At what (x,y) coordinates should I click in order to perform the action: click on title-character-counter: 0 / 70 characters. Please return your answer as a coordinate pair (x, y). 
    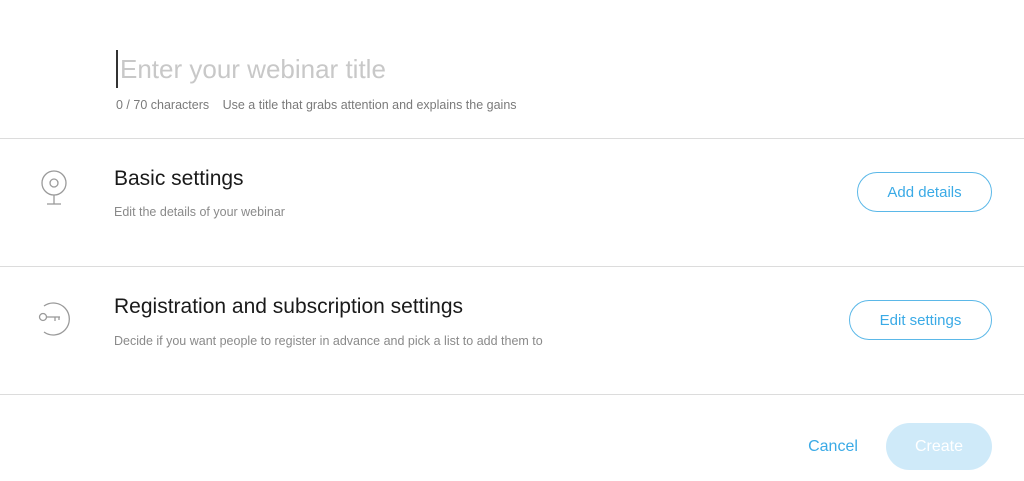
    Looking at the image, I should click on (163, 105).